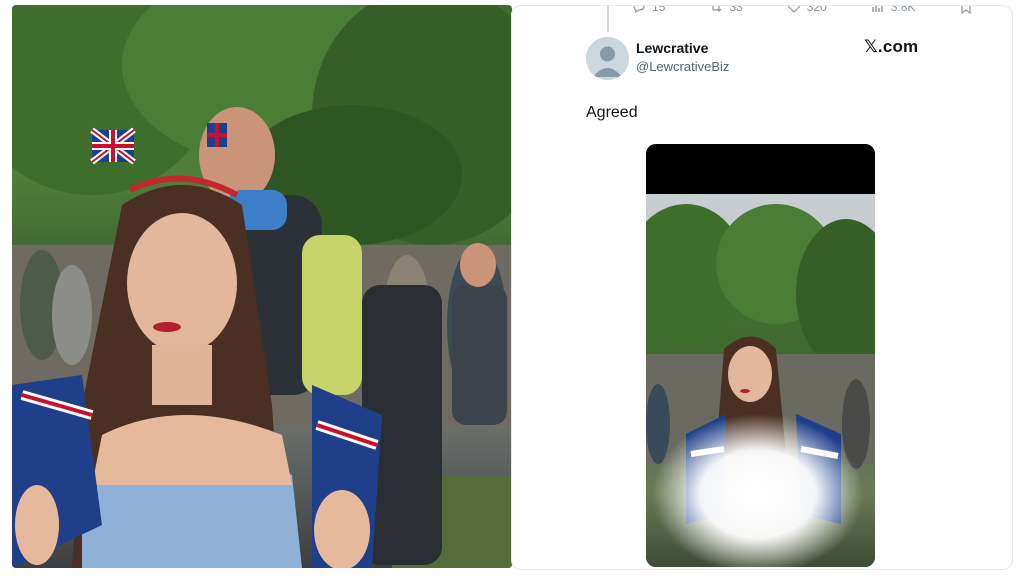  Describe the element at coordinates (903, 9) in the screenshot. I see `views-count: 3.8K` at that location.